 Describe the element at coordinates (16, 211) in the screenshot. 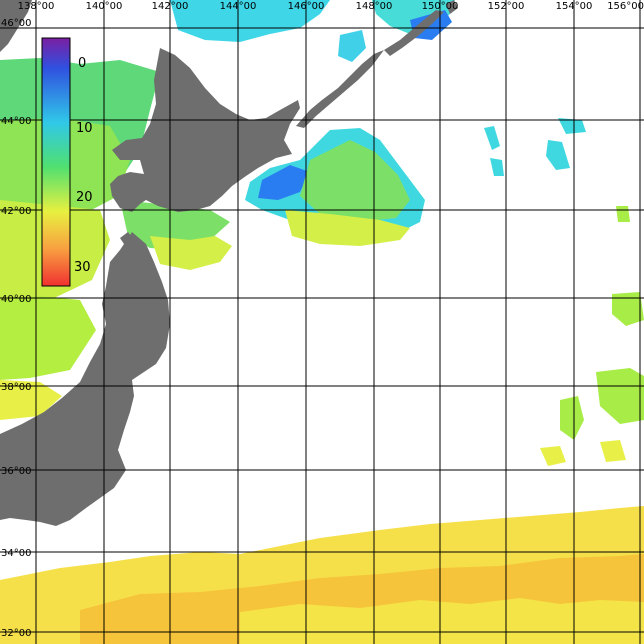

I see `latitude-label: 42°00` at that location.